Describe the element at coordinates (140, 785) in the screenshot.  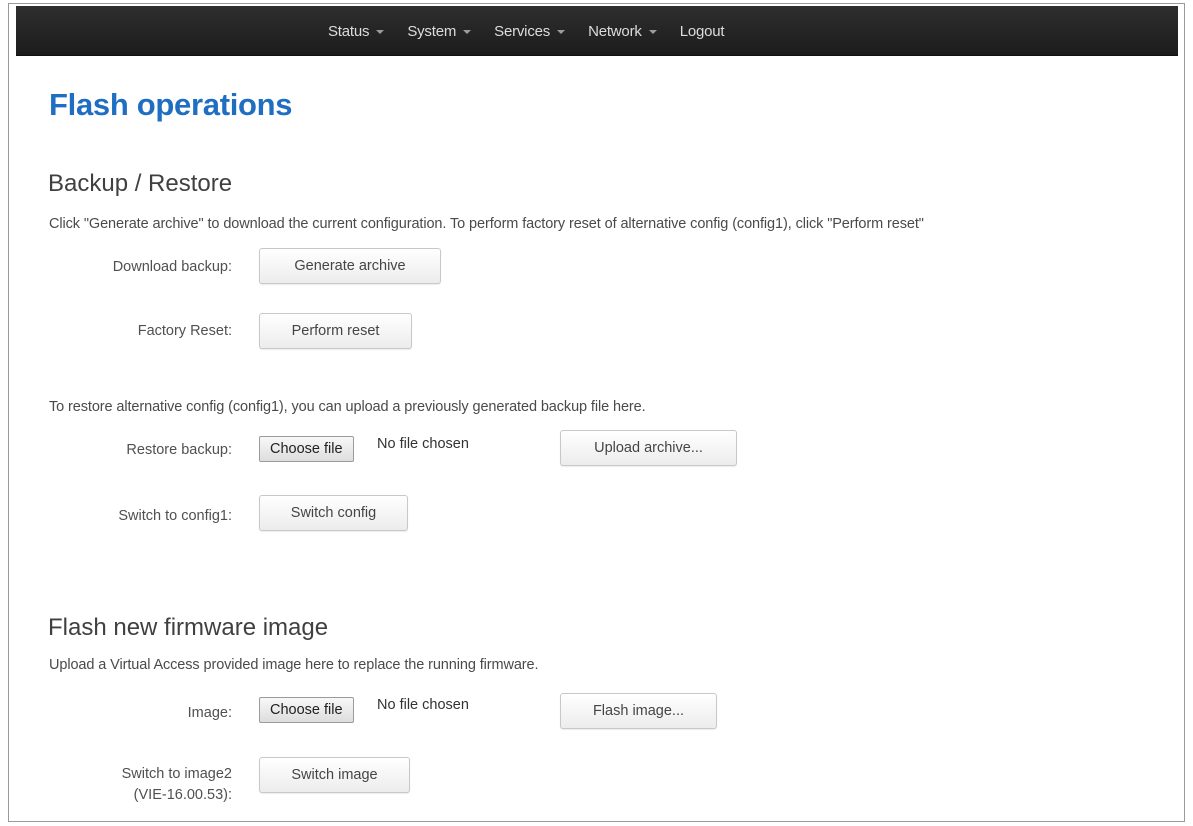
I see `switch-image-label: Switch to image2 (VIE-16.00.53):` at that location.